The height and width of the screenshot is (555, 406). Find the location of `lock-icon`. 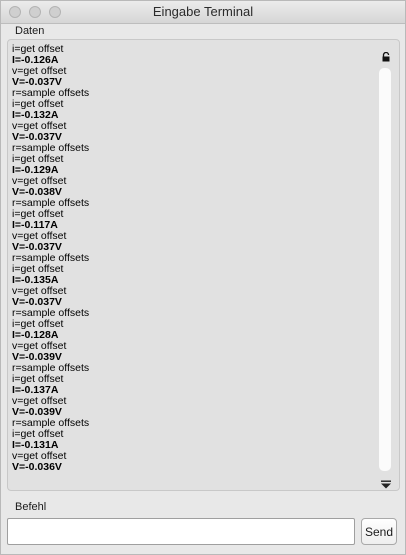

lock-icon is located at coordinates (386, 55).